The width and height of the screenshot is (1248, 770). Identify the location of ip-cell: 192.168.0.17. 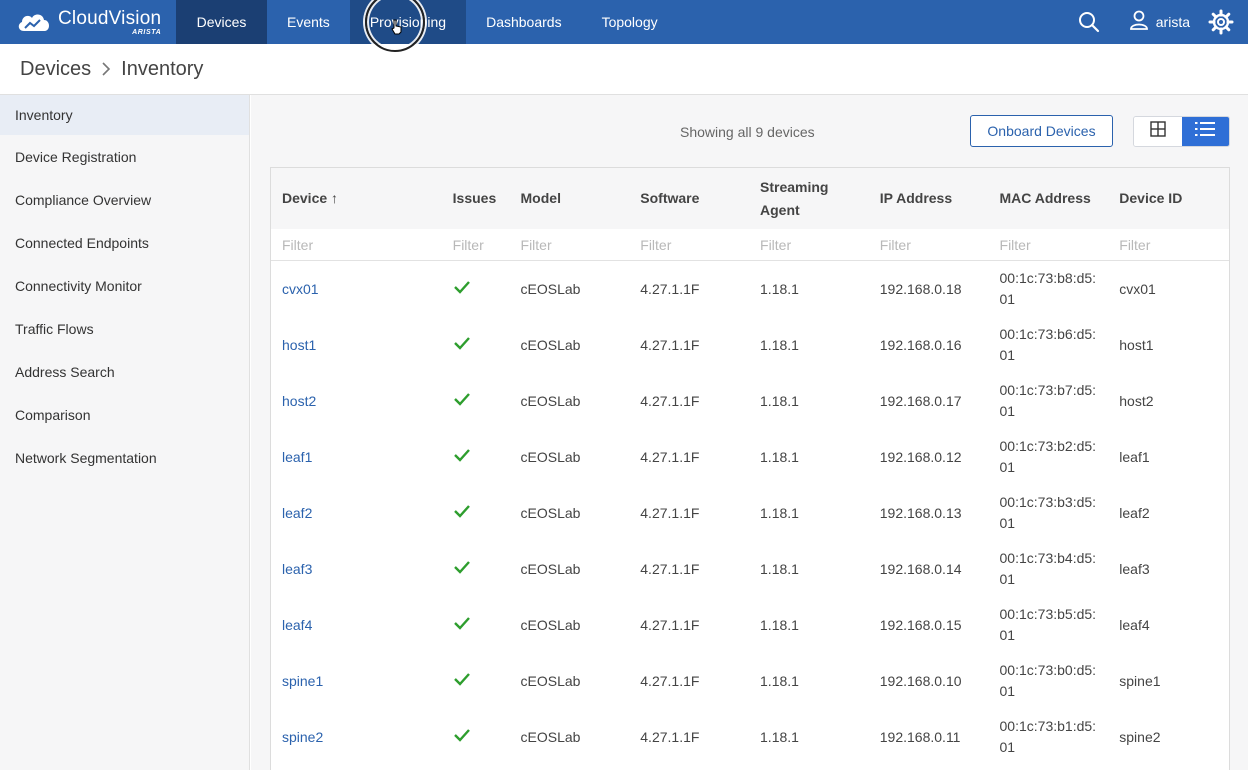
(920, 400).